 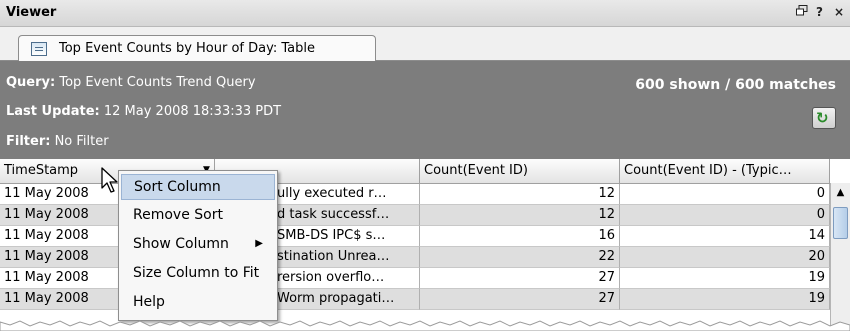 What do you see at coordinates (109, 180) in the screenshot?
I see `mouse-pointer-icon` at bounding box center [109, 180].